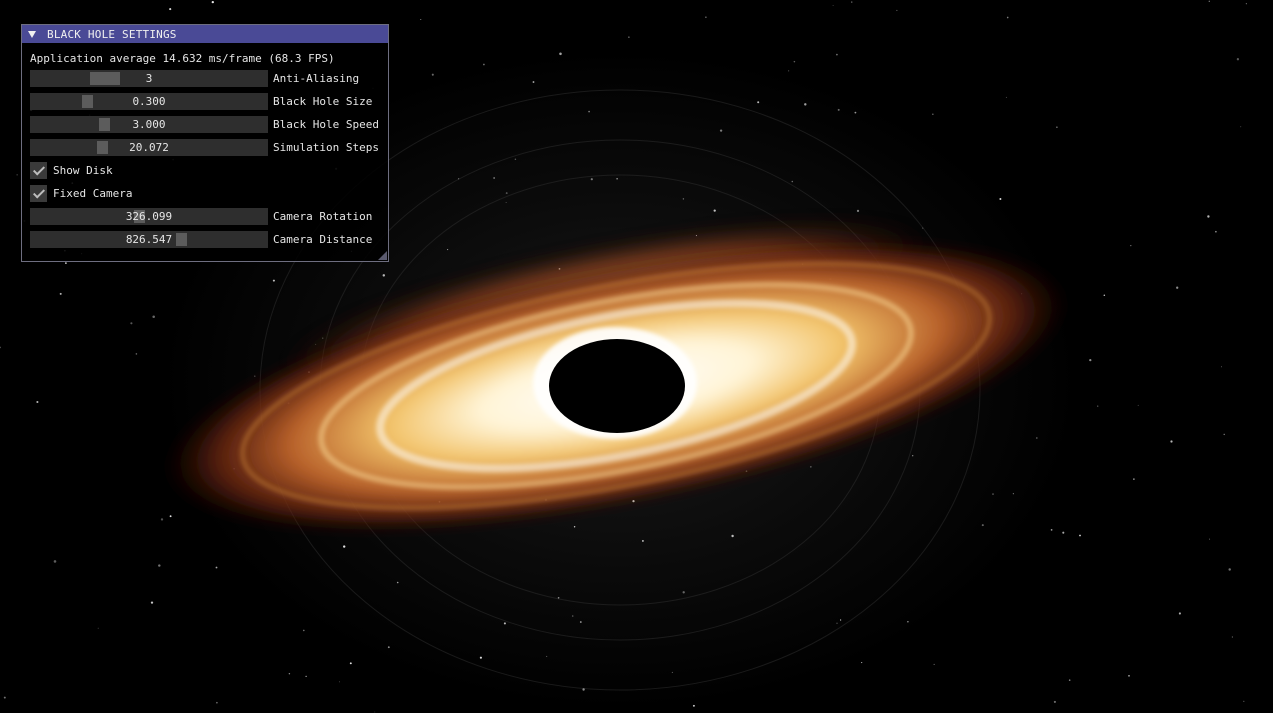 The width and height of the screenshot is (1273, 713). Describe the element at coordinates (326, 124) in the screenshot. I see `slider-label: Black Hole Speed` at that location.